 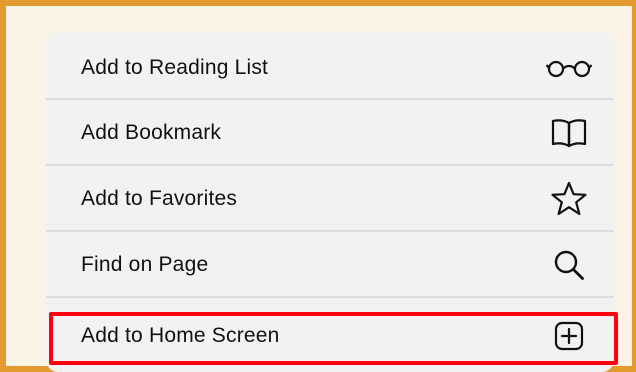 I want to click on menu-item-label: Add to Home Screen, so click(x=180, y=335).